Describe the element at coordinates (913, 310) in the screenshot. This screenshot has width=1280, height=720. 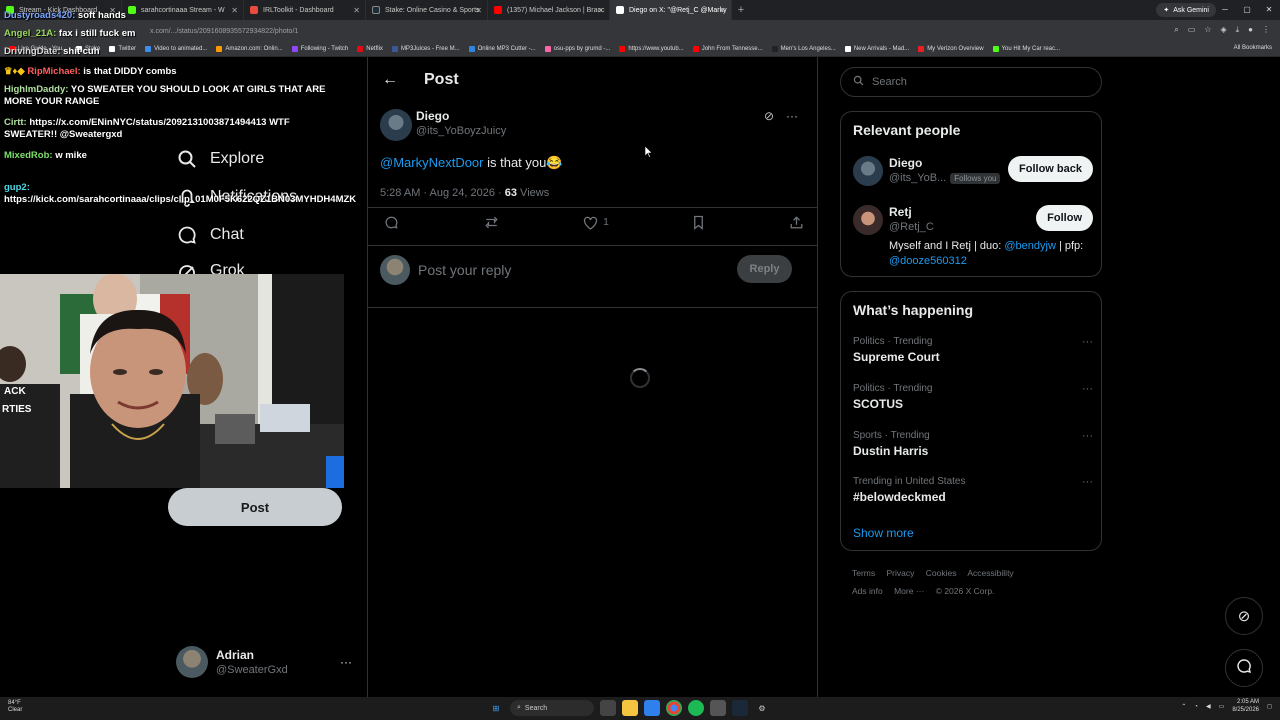
I see `panel-title: What’s happening` at that location.